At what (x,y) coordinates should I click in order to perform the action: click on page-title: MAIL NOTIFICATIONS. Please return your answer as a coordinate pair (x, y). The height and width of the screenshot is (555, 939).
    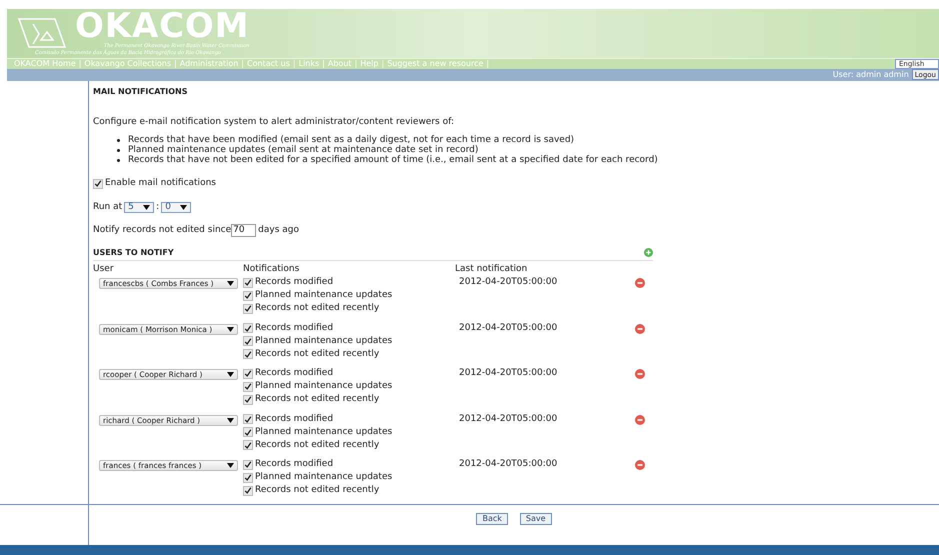
    Looking at the image, I should click on (140, 92).